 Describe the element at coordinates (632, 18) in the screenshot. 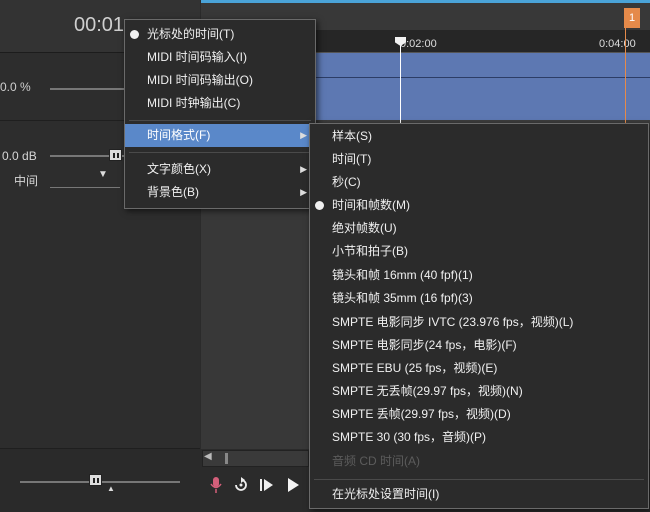

I see `marker-flag: 1` at that location.